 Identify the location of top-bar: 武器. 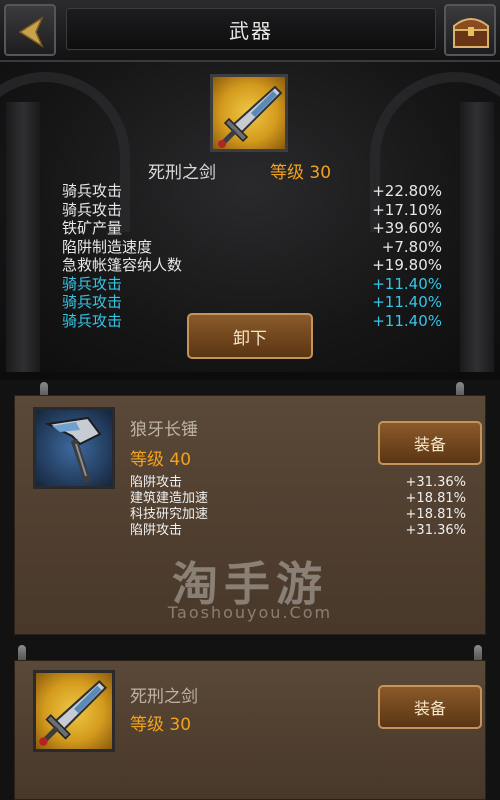
(250, 31).